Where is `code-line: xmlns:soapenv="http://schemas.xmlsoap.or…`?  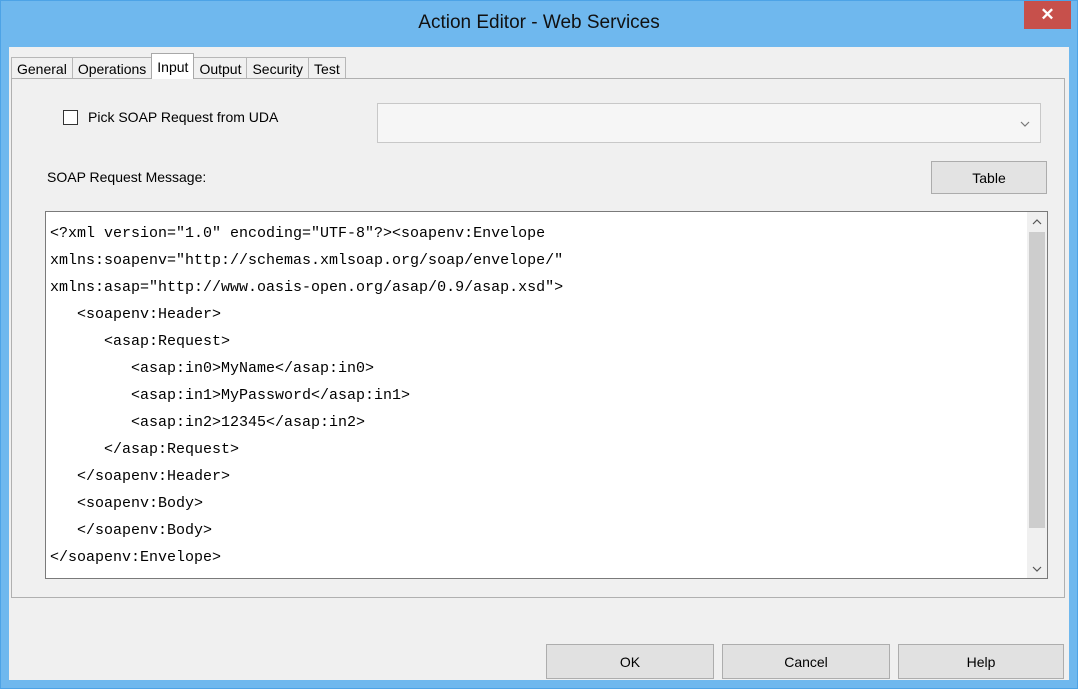 code-line: xmlns:soapenv="http://schemas.xmlsoap.or… is located at coordinates (307, 260).